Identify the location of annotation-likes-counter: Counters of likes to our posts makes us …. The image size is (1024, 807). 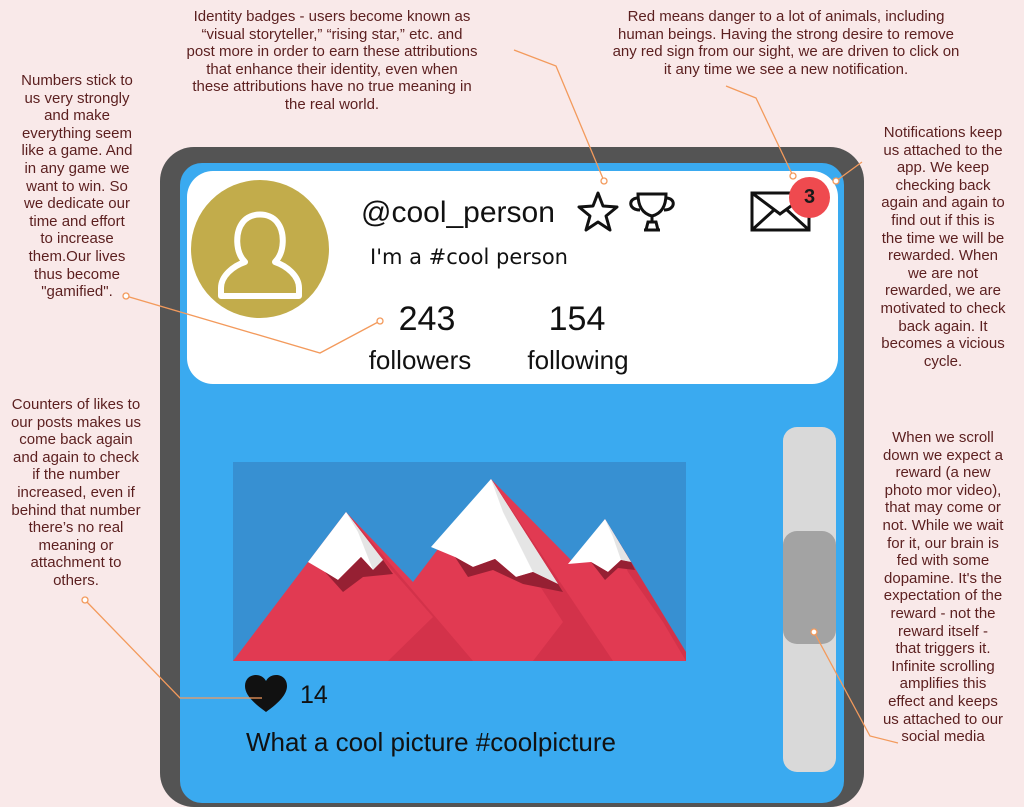
(76, 492).